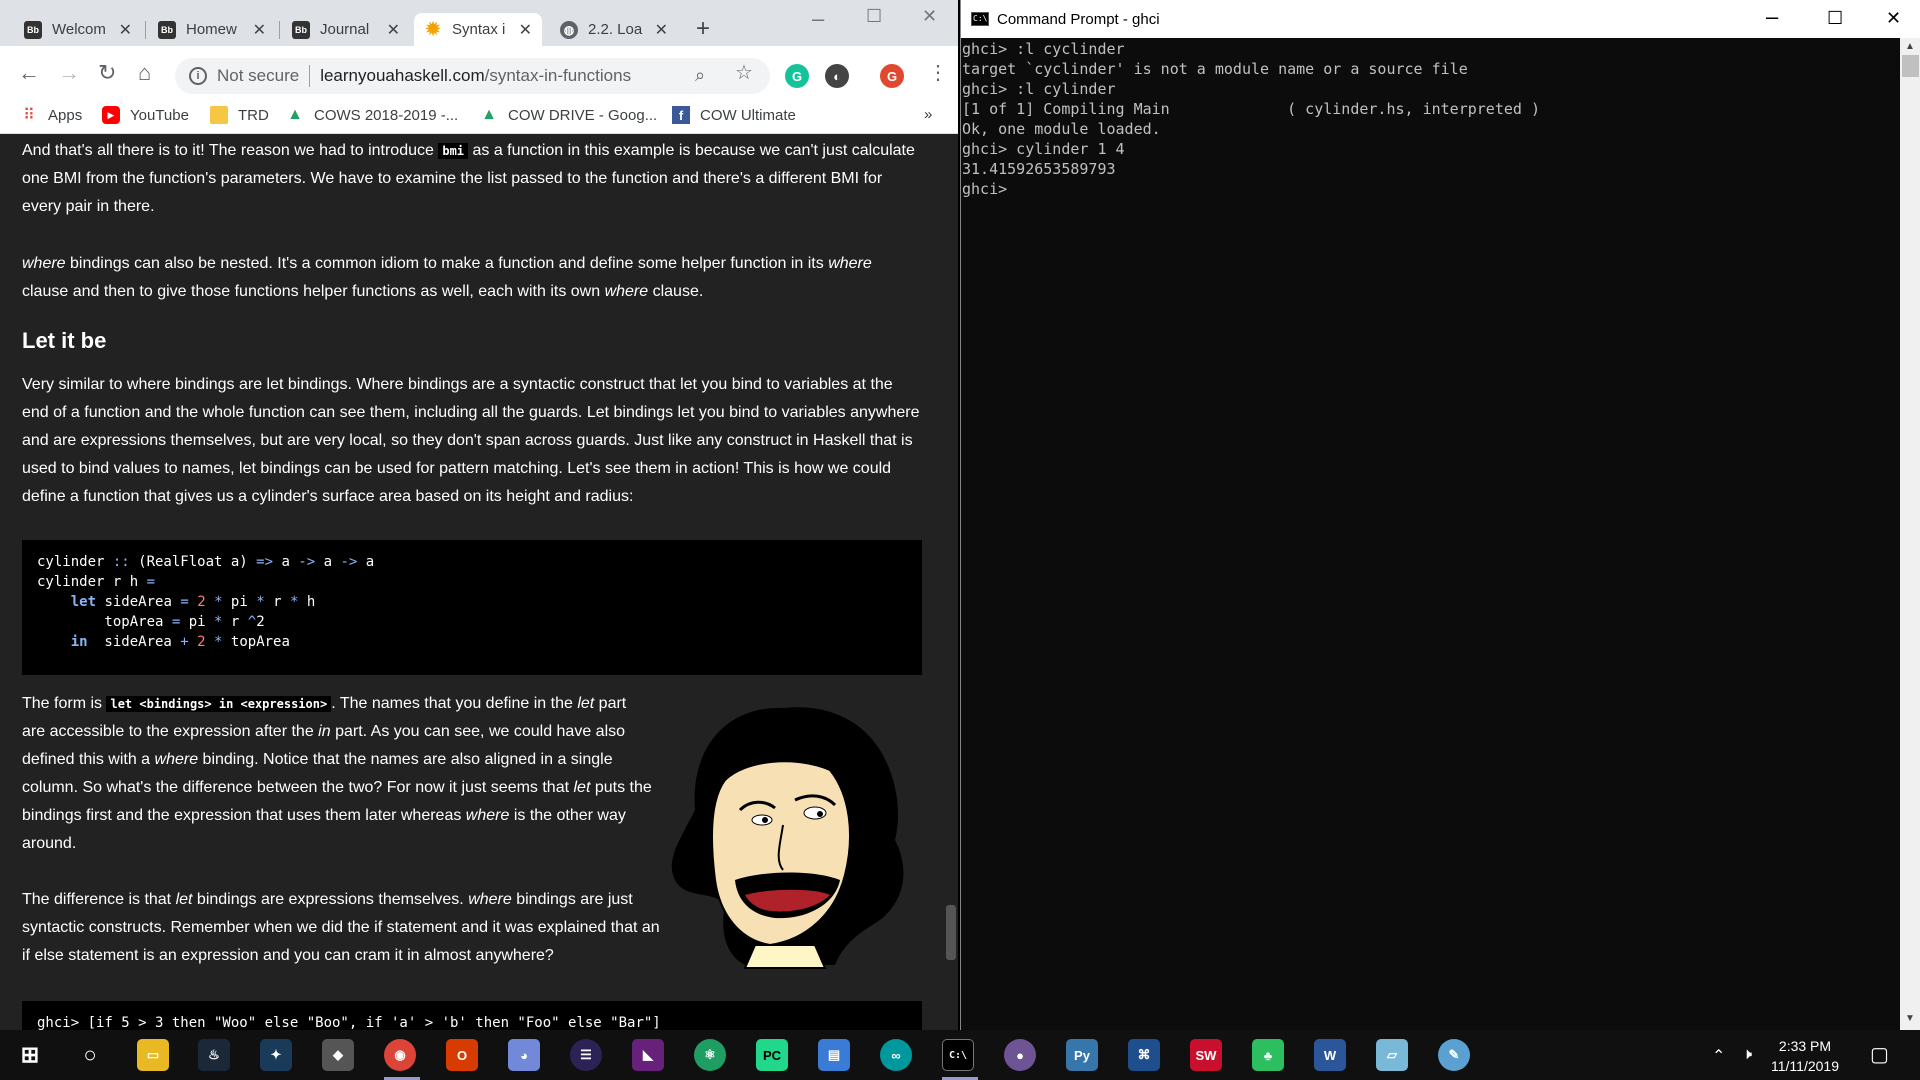  I want to click on folder-icon, so click(219, 115).